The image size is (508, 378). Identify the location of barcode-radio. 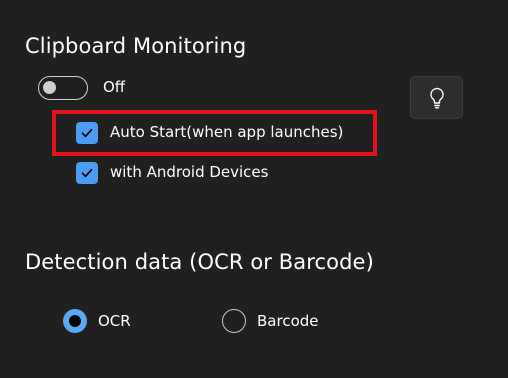
(234, 321).